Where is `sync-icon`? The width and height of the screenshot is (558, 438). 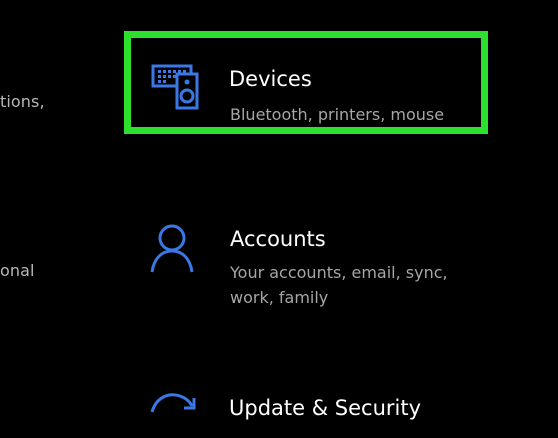 sync-icon is located at coordinates (174, 412).